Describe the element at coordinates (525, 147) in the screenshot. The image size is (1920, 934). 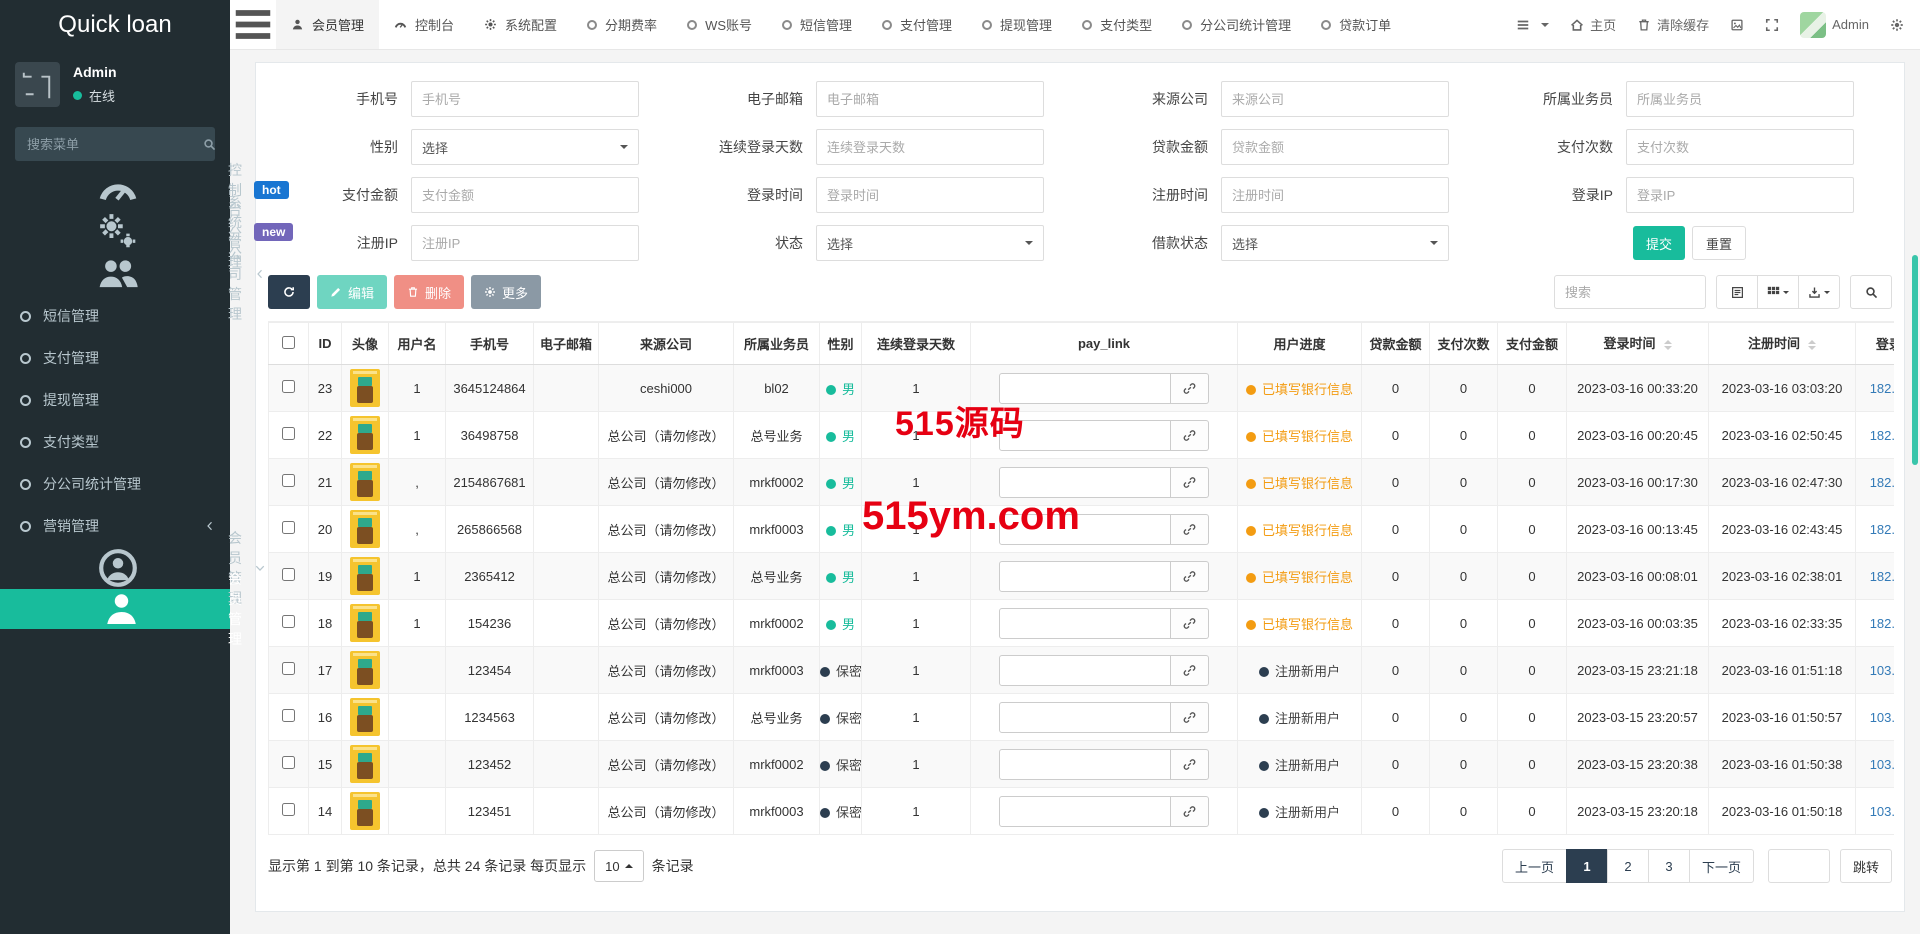
I see `gender-select: 选择` at that location.